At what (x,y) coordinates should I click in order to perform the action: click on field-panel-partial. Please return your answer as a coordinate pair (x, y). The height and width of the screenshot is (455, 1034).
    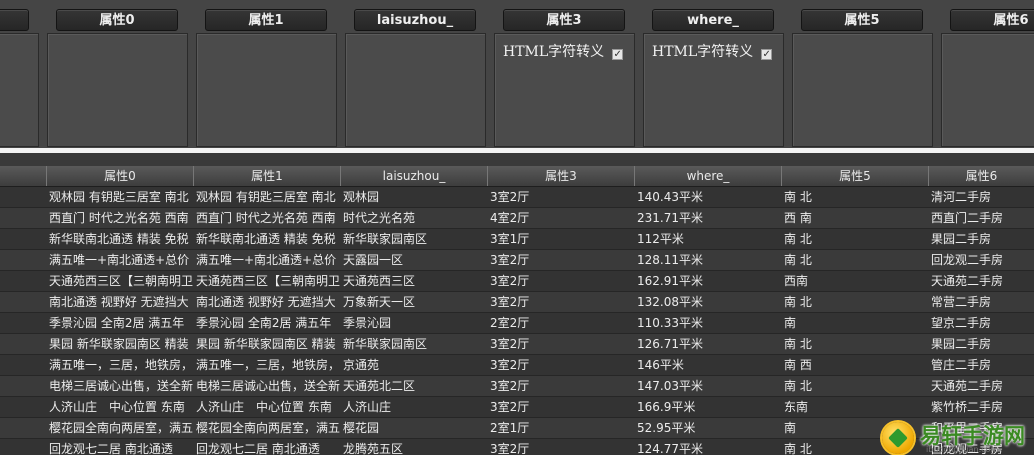
    Looking at the image, I should click on (19, 90).